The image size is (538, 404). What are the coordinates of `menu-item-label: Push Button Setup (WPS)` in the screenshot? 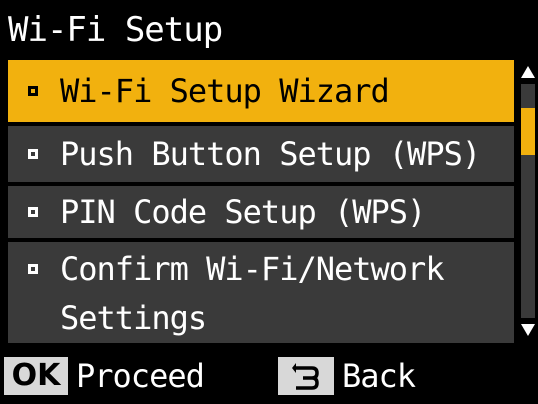 It's located at (270, 154).